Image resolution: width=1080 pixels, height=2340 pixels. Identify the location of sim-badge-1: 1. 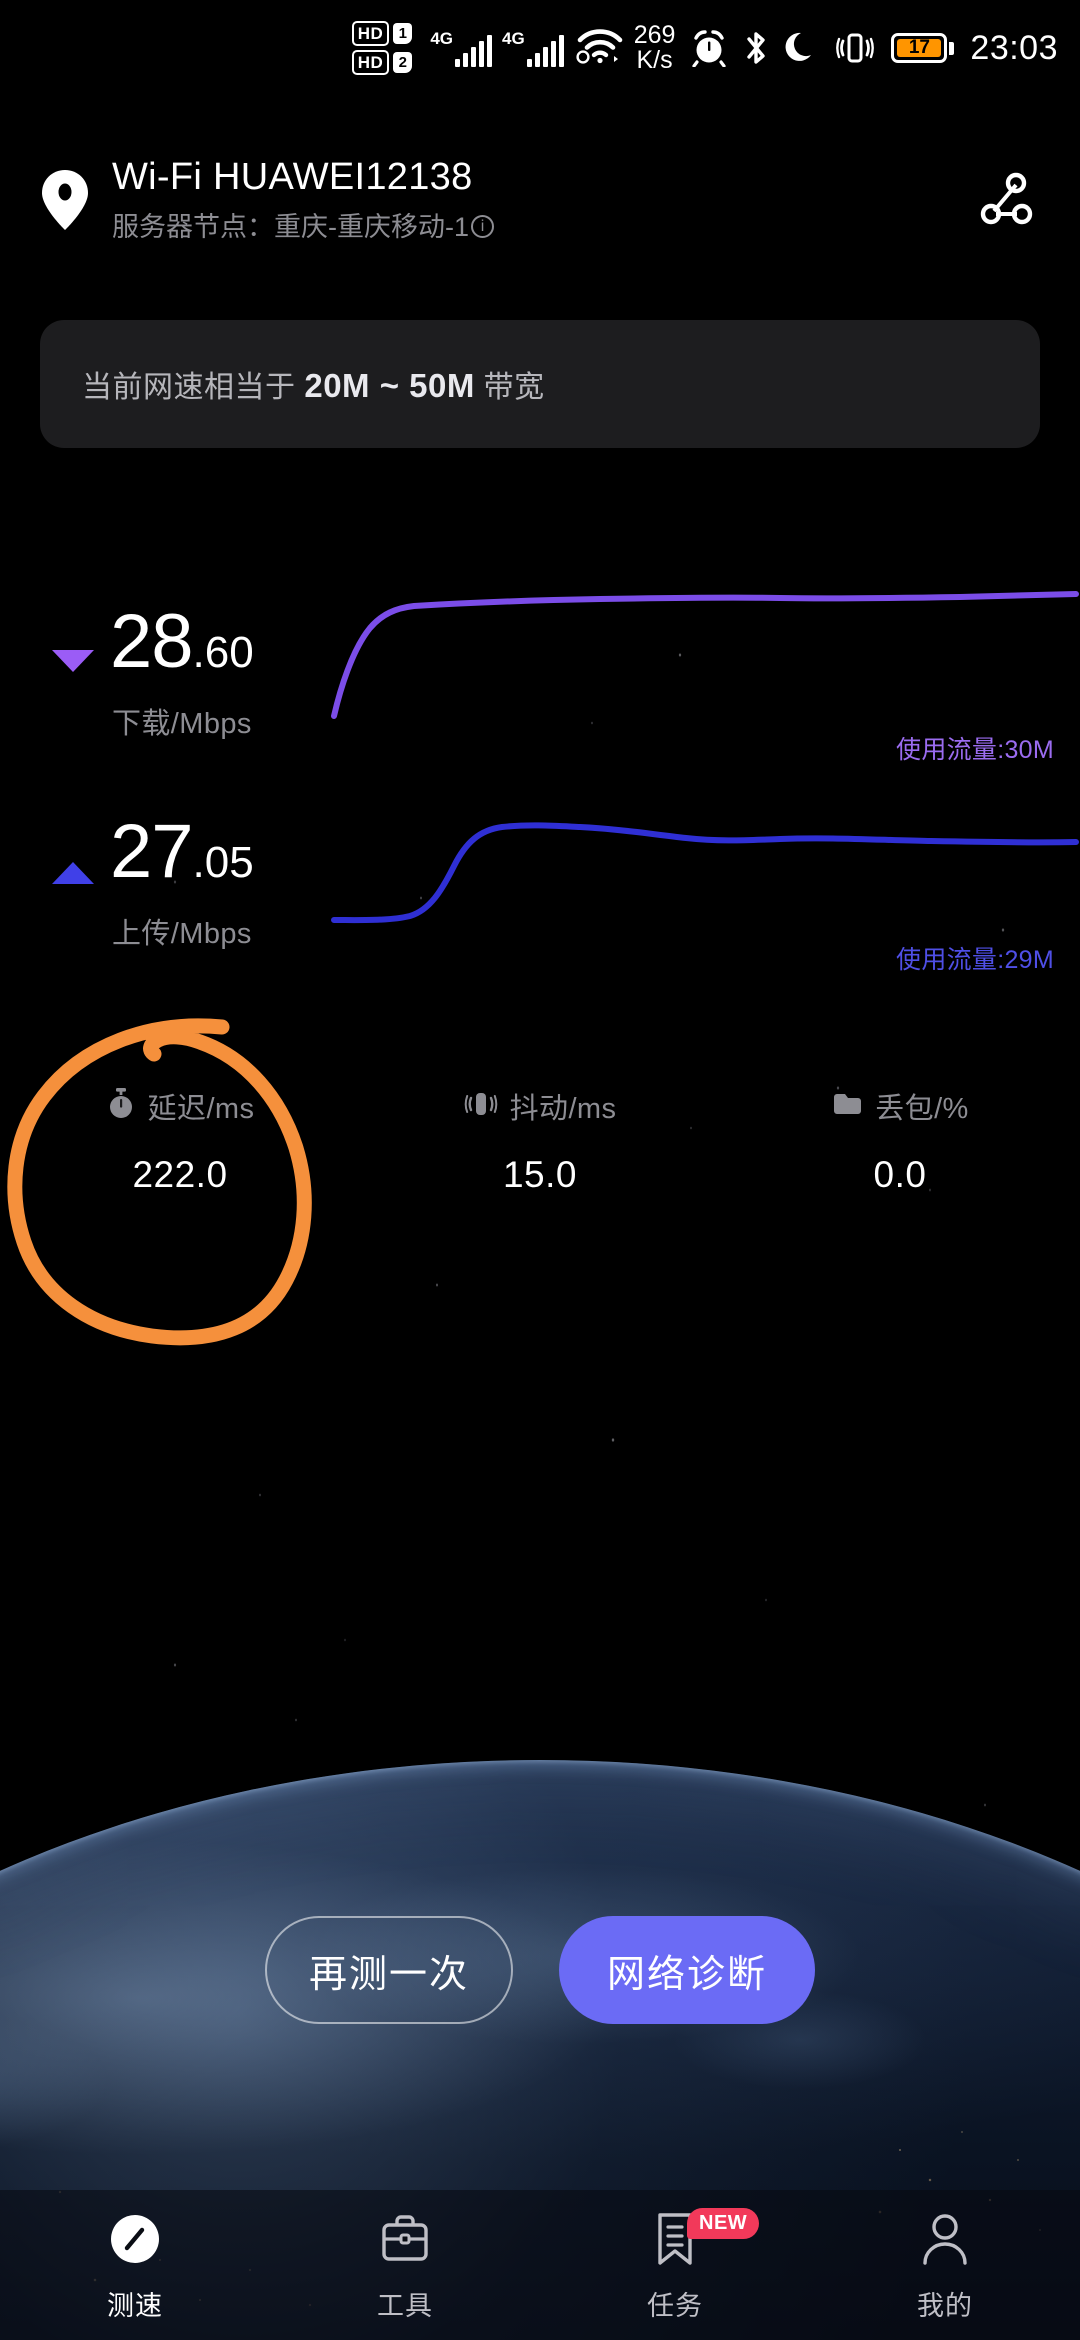
(403, 33).